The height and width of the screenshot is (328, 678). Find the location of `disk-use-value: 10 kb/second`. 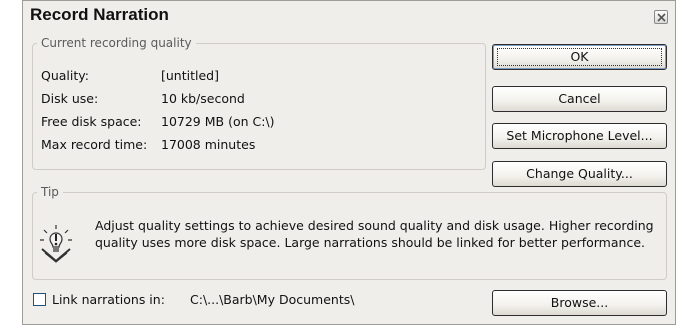

disk-use-value: 10 kb/second is located at coordinates (203, 98).